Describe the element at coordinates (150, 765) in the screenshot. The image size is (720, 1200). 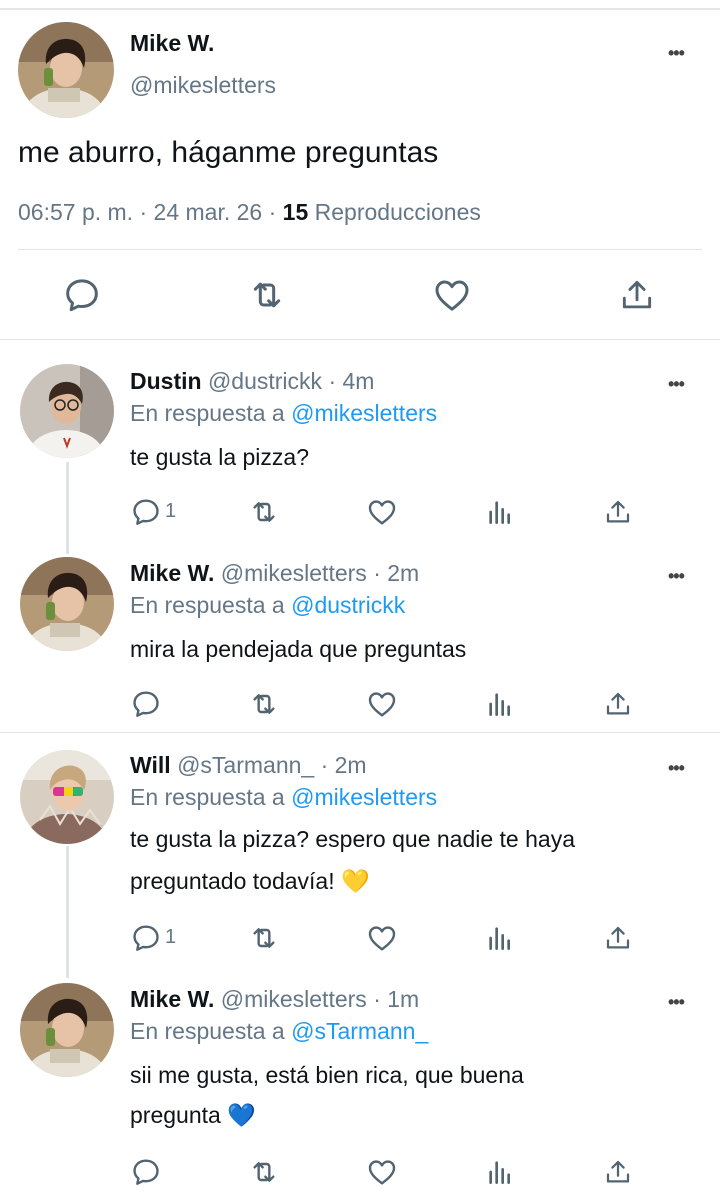
I see `reply-author-name: Will` at that location.